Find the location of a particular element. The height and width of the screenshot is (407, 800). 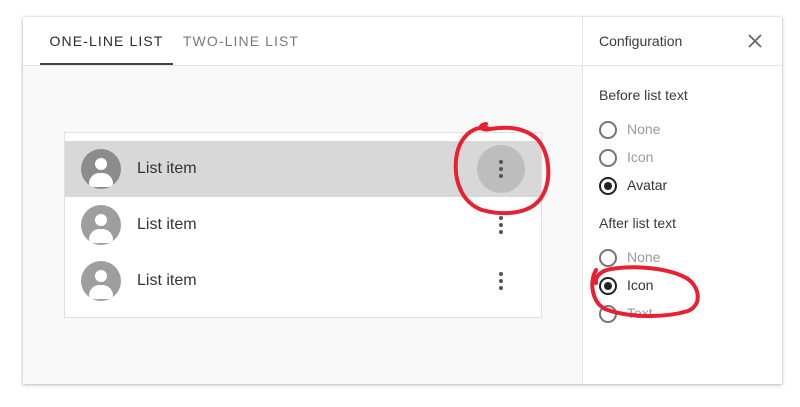

configuration-header: Configuration is located at coordinates (682, 41).